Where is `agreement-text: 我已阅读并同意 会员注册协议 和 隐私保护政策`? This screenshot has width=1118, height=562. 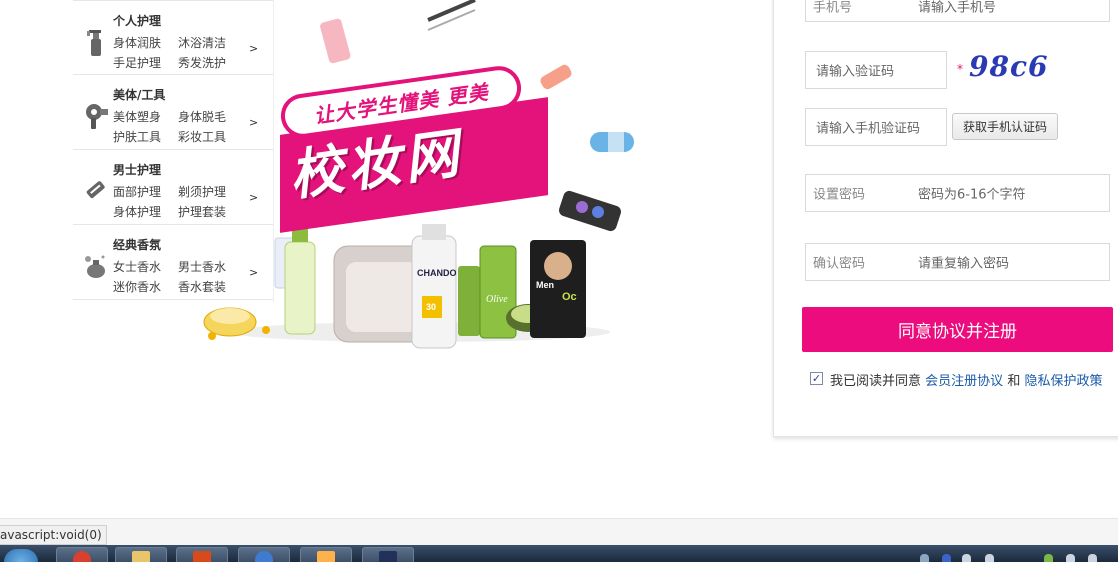
agreement-text: 我已阅读并同意 会员注册协议 和 隐私保护政策 is located at coordinates (966, 379).